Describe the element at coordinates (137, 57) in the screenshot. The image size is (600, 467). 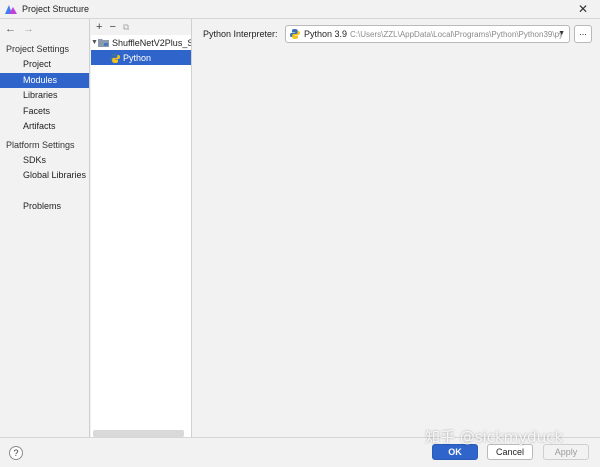
I see `tree-node-python-label: Python` at that location.